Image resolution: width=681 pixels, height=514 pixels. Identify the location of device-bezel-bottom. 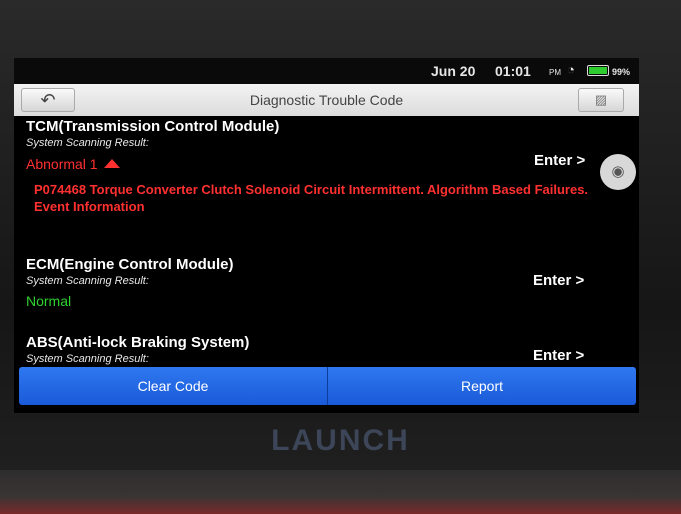
(340, 492).